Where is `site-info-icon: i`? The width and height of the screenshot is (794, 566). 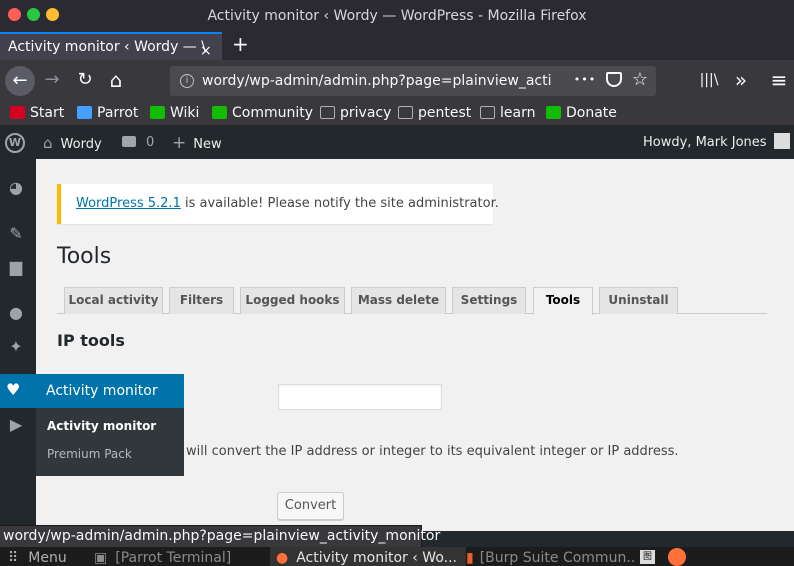 site-info-icon: i is located at coordinates (187, 81).